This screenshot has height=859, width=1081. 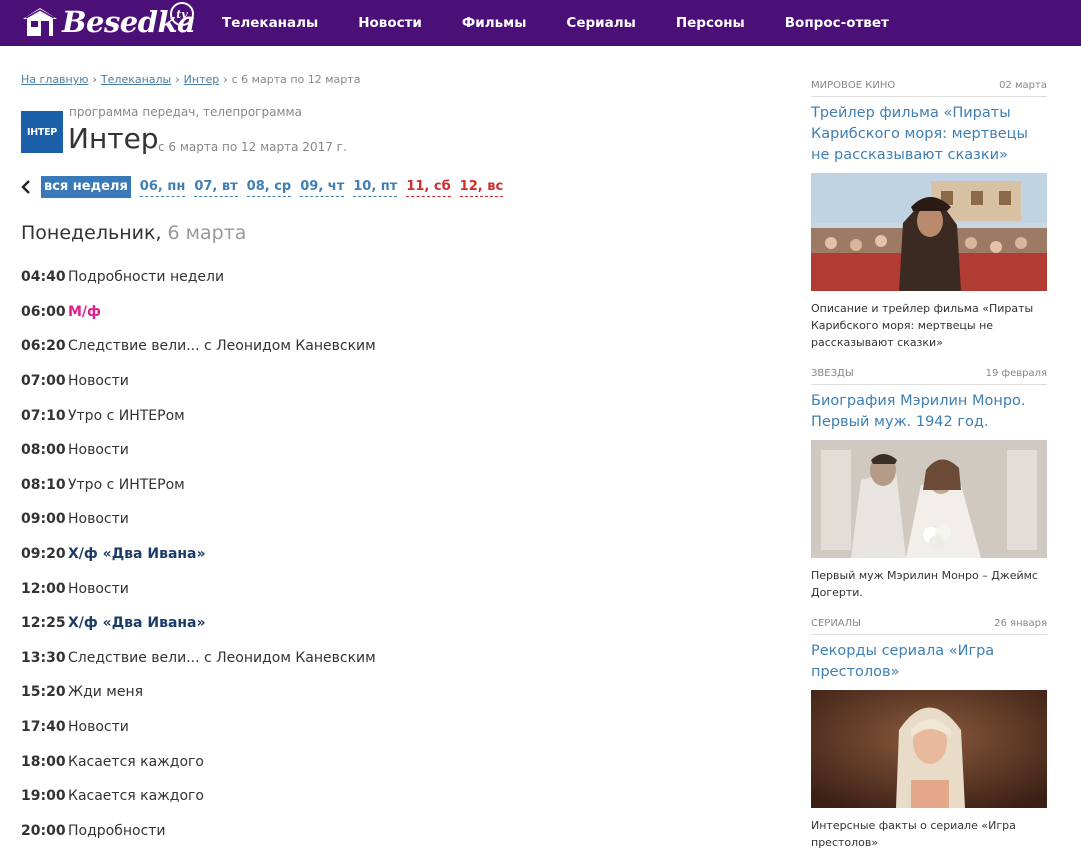 I want to click on schedule-time: 08:00, so click(x=43, y=450).